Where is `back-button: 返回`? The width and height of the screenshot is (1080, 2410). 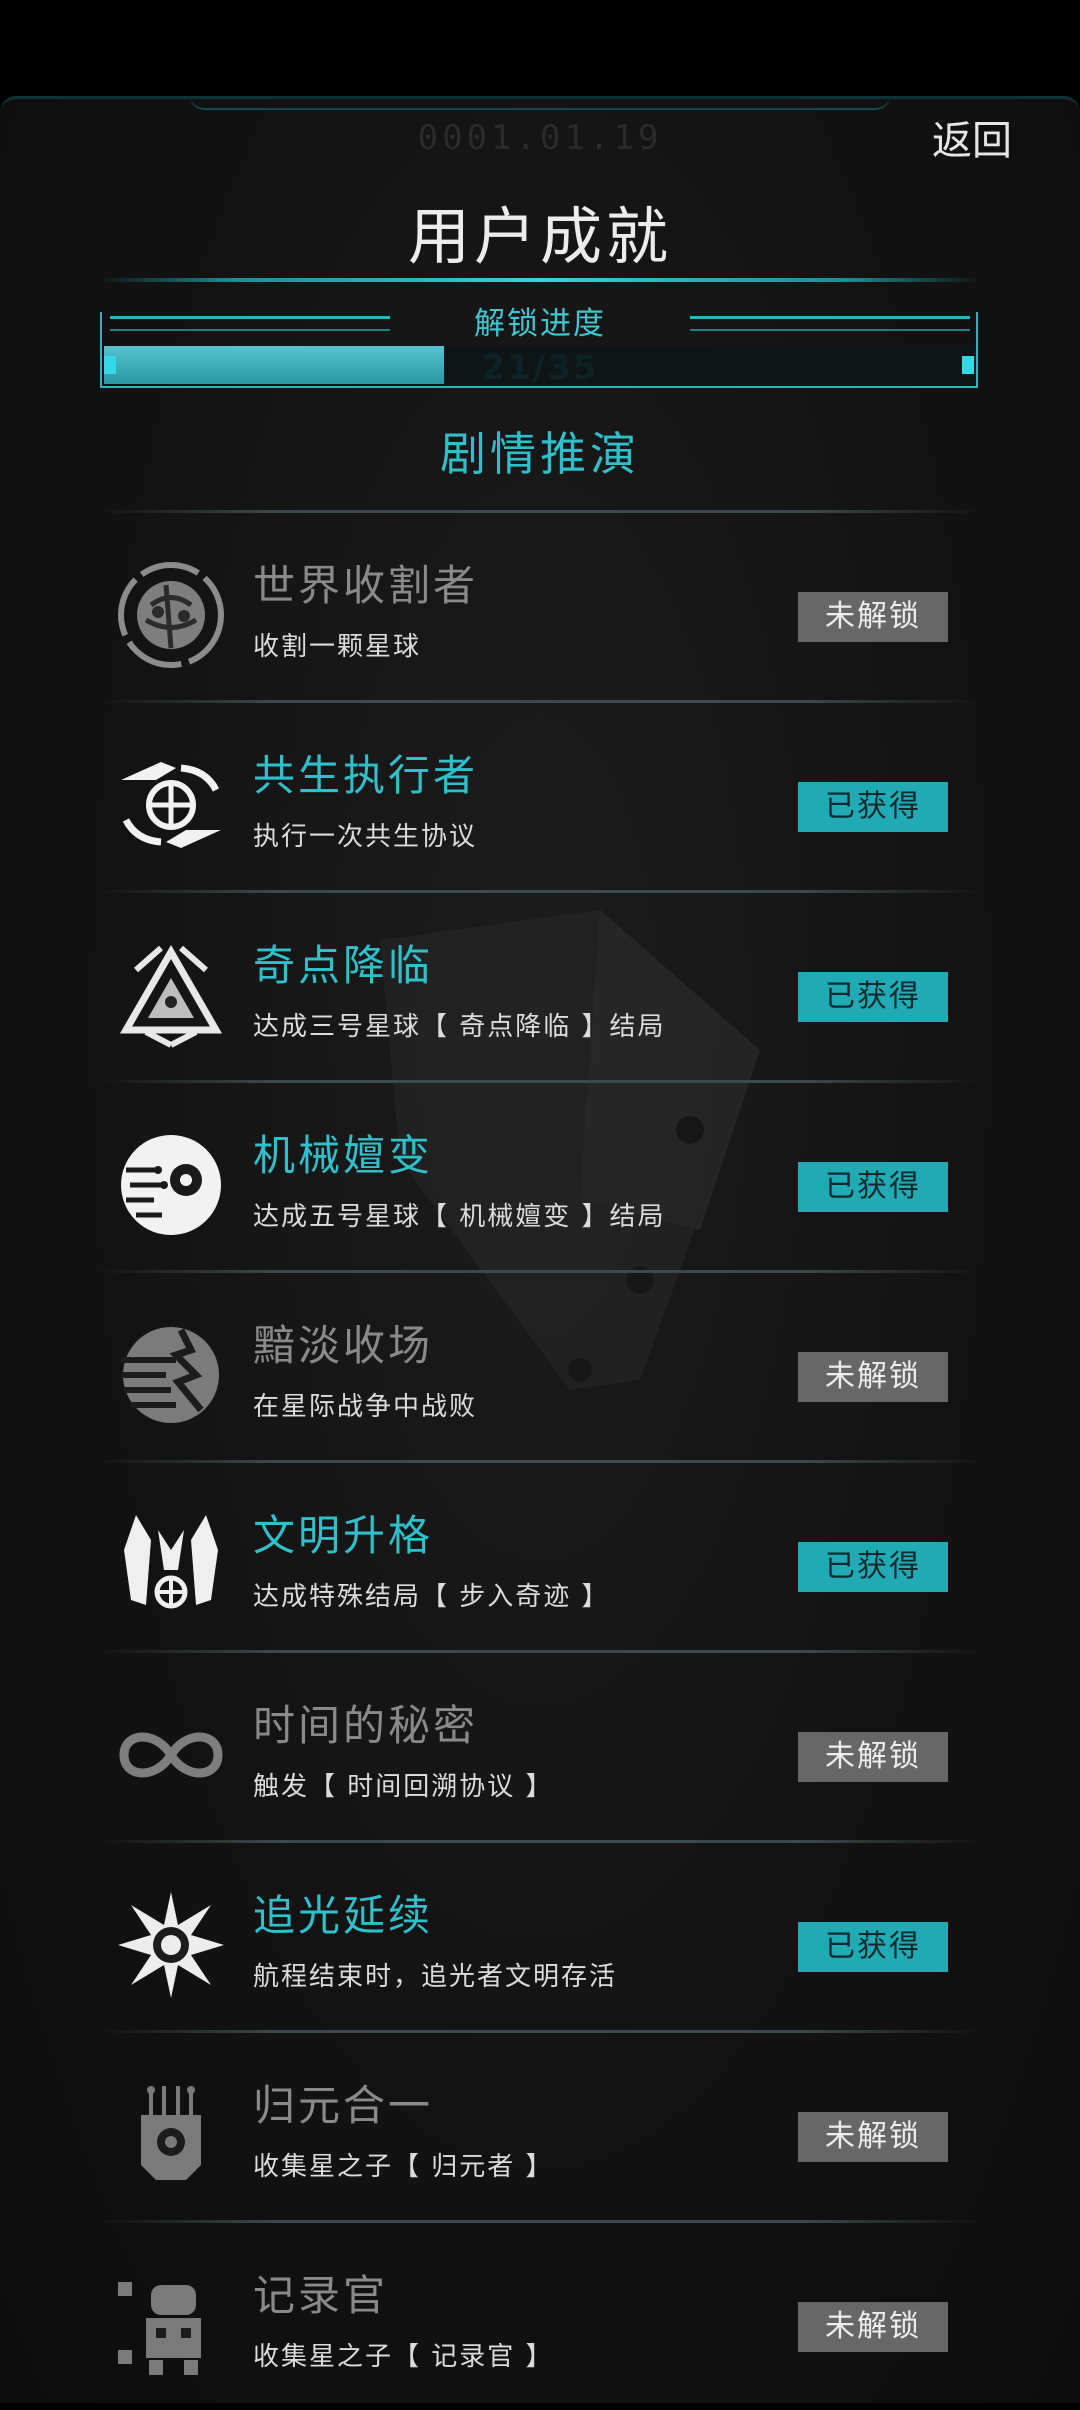
back-button: 返回 is located at coordinates (972, 137).